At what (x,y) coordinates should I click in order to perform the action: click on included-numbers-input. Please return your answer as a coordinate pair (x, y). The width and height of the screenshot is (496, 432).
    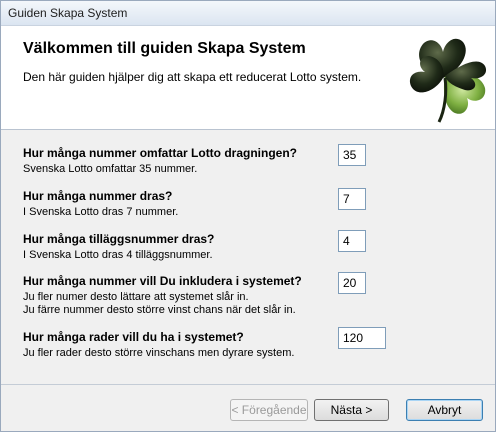
    Looking at the image, I should click on (352, 283).